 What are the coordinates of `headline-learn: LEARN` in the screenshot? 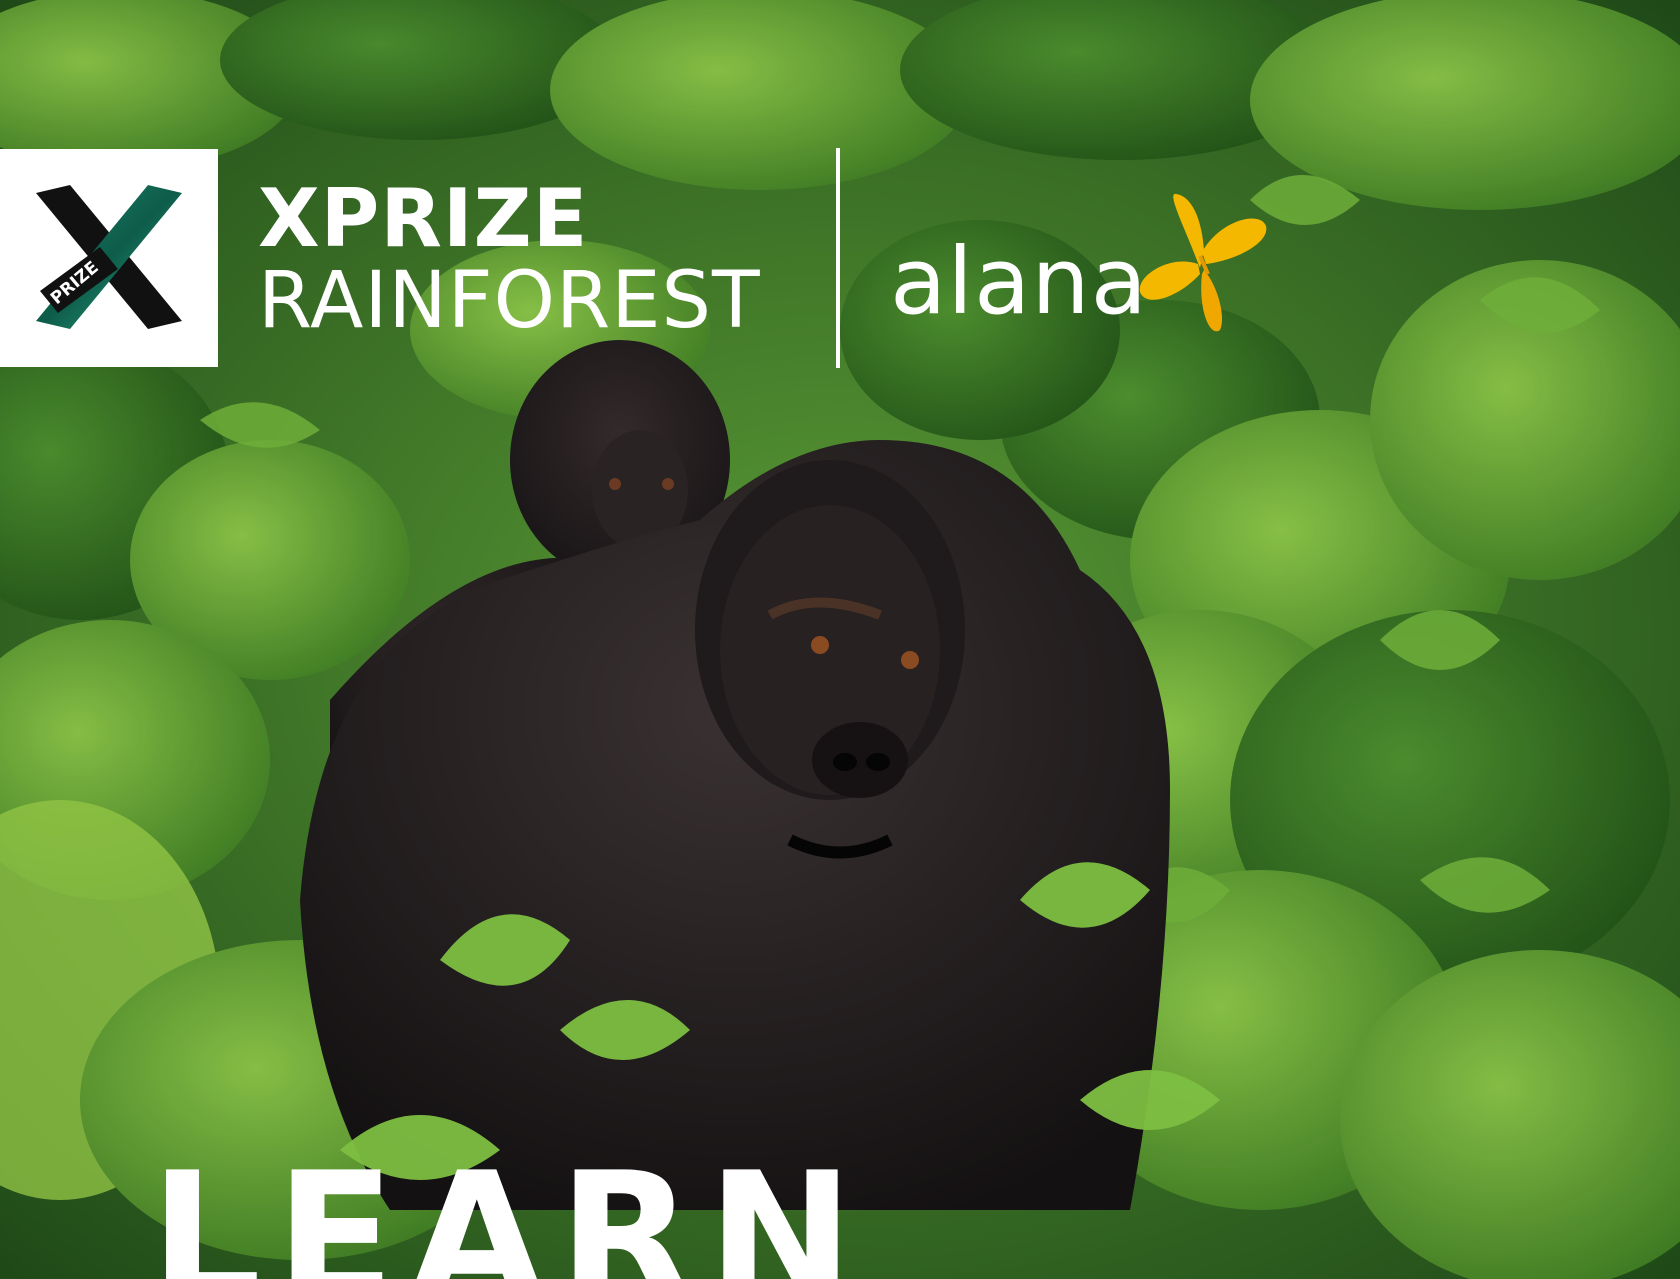 It's located at (509, 1207).